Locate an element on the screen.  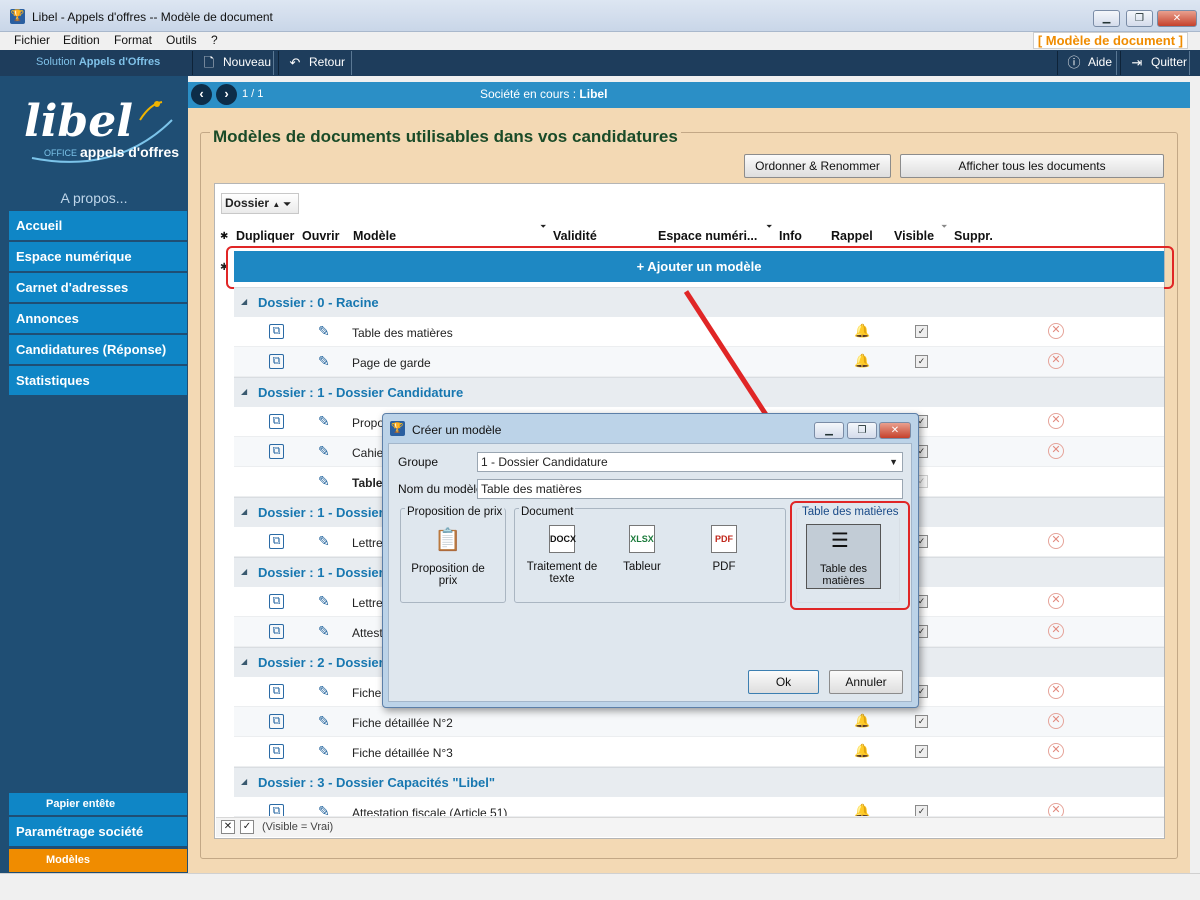
group-select: 1 - Dossier Candidature ▼ is located at coordinates (690, 462).